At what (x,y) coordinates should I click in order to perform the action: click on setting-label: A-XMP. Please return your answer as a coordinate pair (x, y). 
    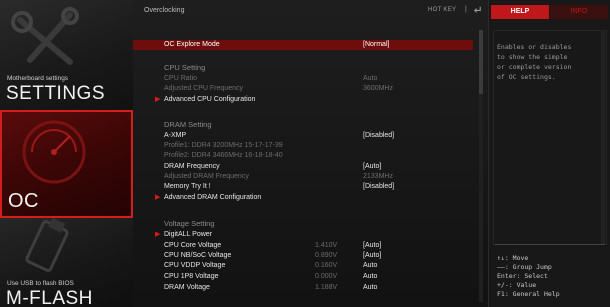
    Looking at the image, I should click on (175, 135).